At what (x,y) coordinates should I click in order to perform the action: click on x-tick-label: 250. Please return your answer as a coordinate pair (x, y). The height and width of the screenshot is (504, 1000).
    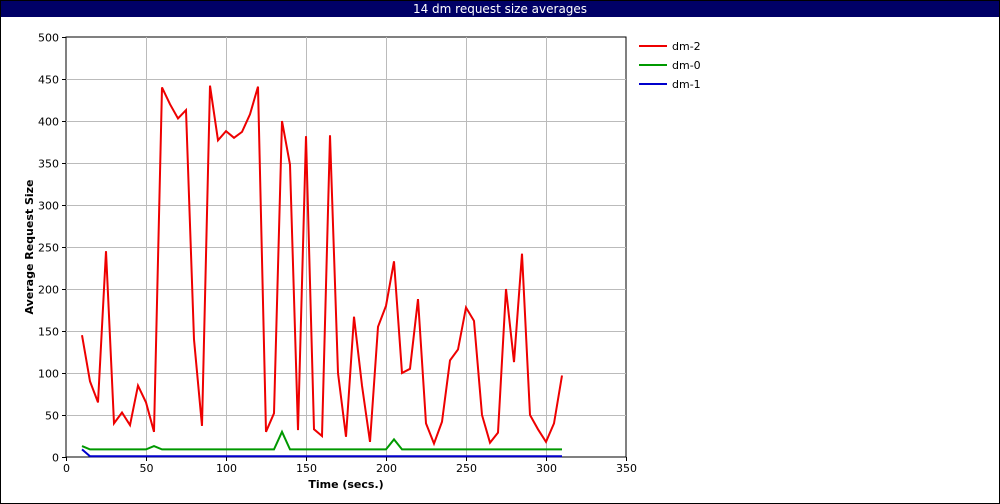
    Looking at the image, I should click on (466, 468).